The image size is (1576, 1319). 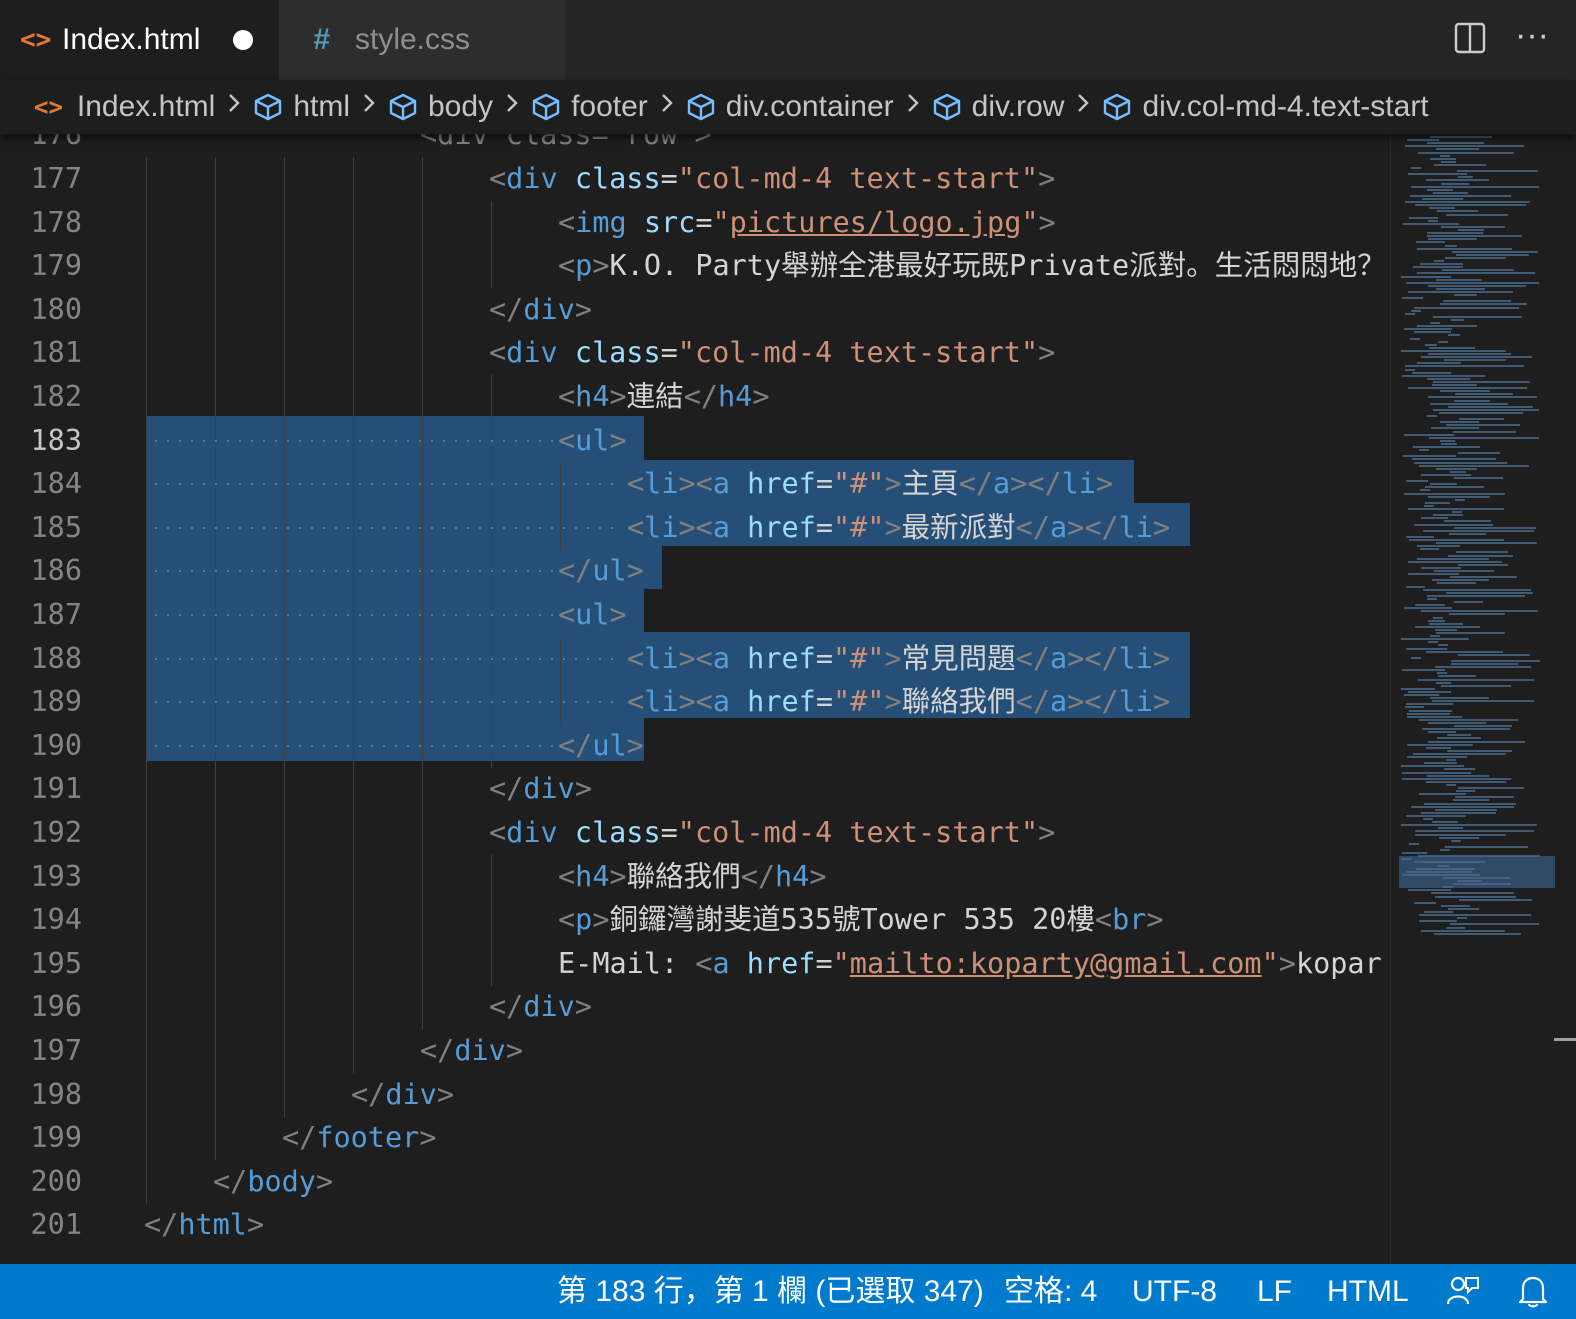 I want to click on code-line: 186 </ul>, so click(x=695, y=571).